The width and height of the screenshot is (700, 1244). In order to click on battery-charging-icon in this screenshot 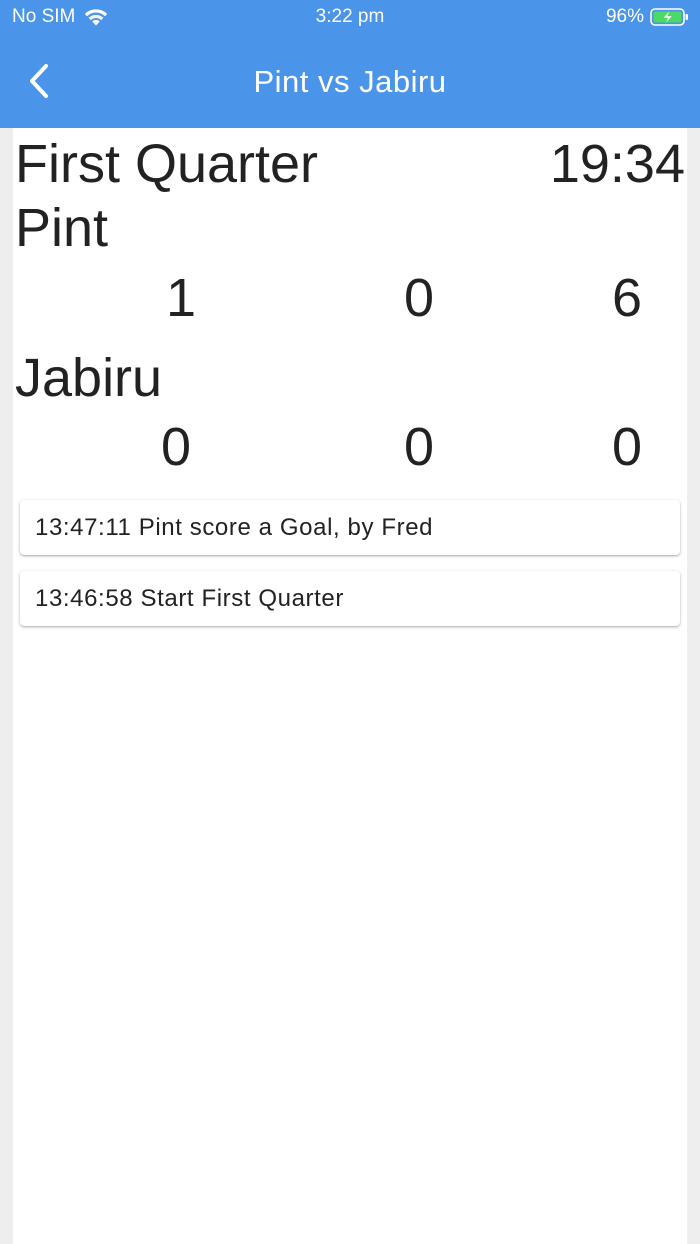, I will do `click(669, 17)`.